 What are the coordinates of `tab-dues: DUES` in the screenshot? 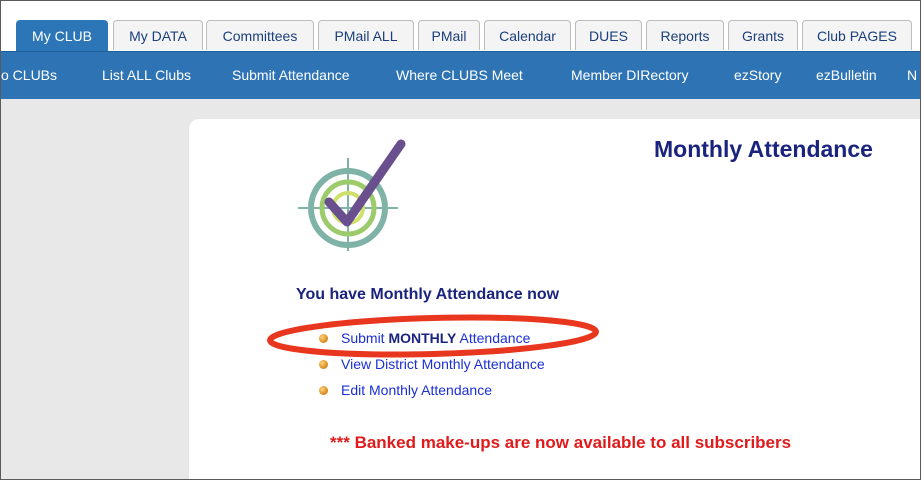 It's located at (608, 35).